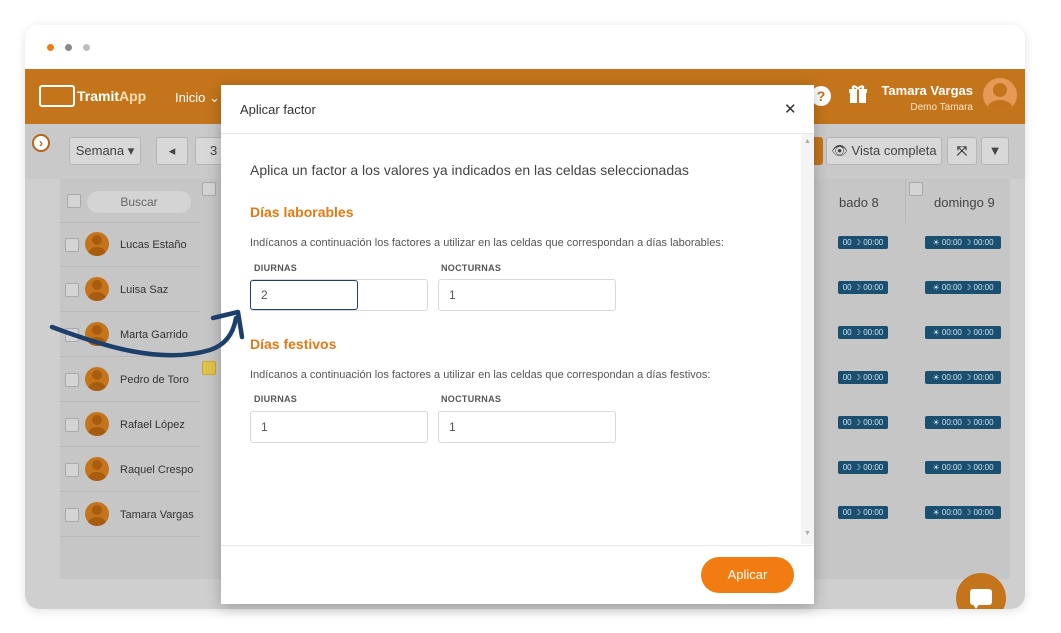 This screenshot has width=1061, height=633. What do you see at coordinates (807, 141) in the screenshot?
I see `scroll-up-icon: ▲` at bounding box center [807, 141].